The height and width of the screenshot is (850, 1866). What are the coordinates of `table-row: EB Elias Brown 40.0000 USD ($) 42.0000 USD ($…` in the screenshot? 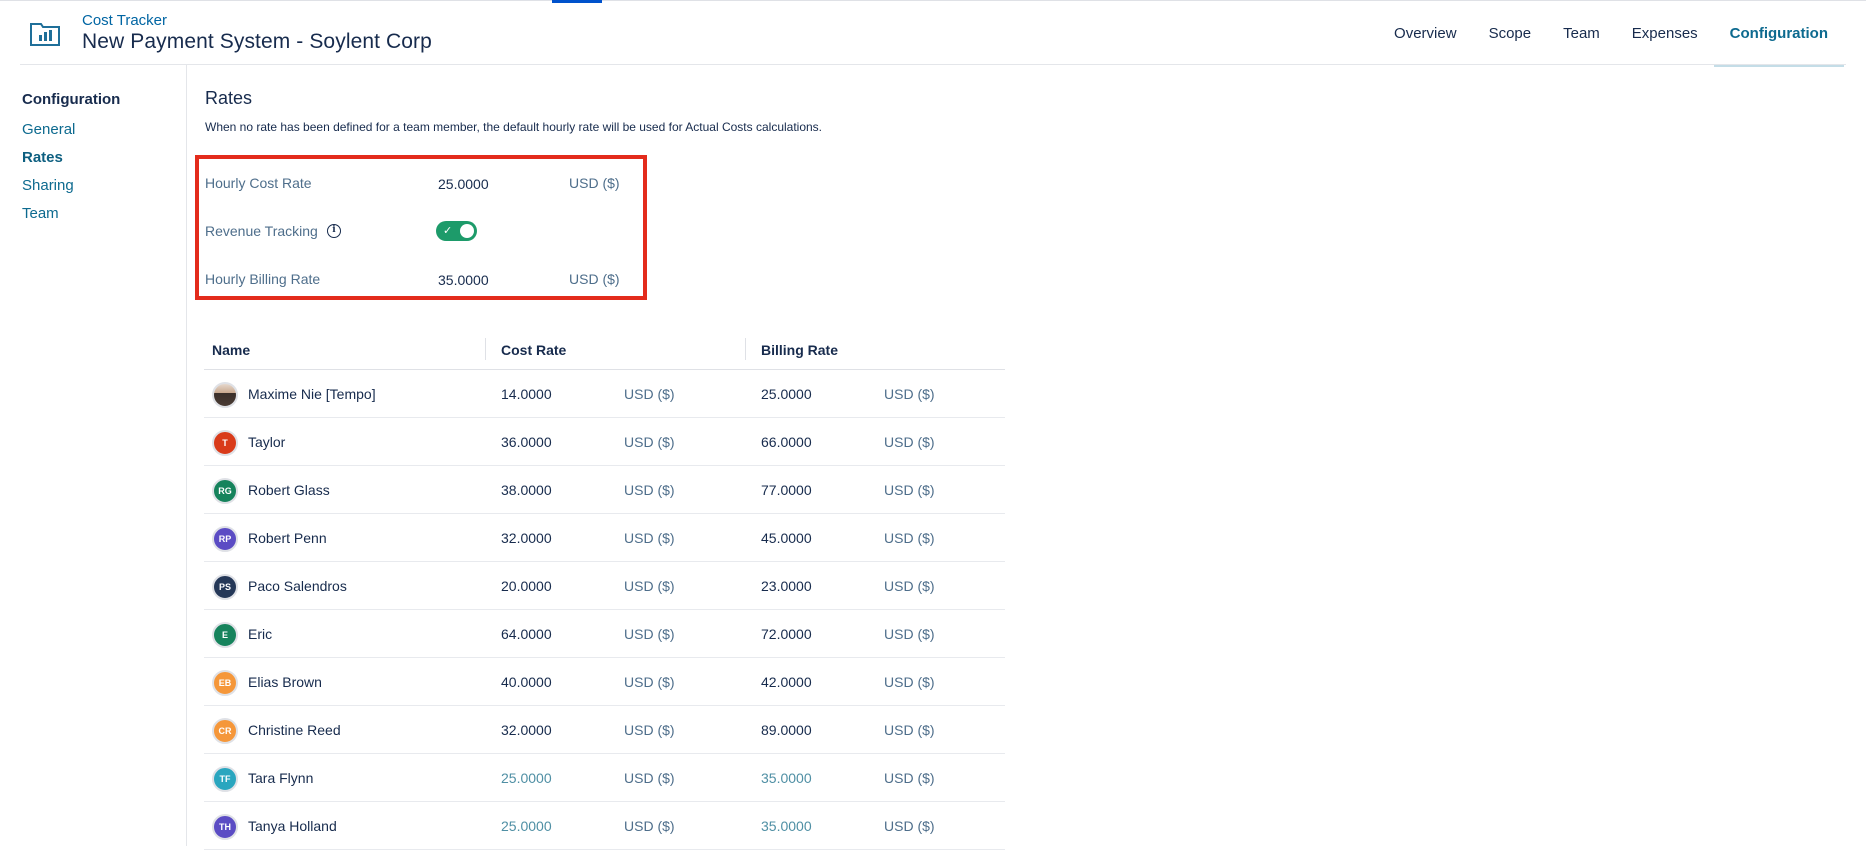 It's located at (604, 682).